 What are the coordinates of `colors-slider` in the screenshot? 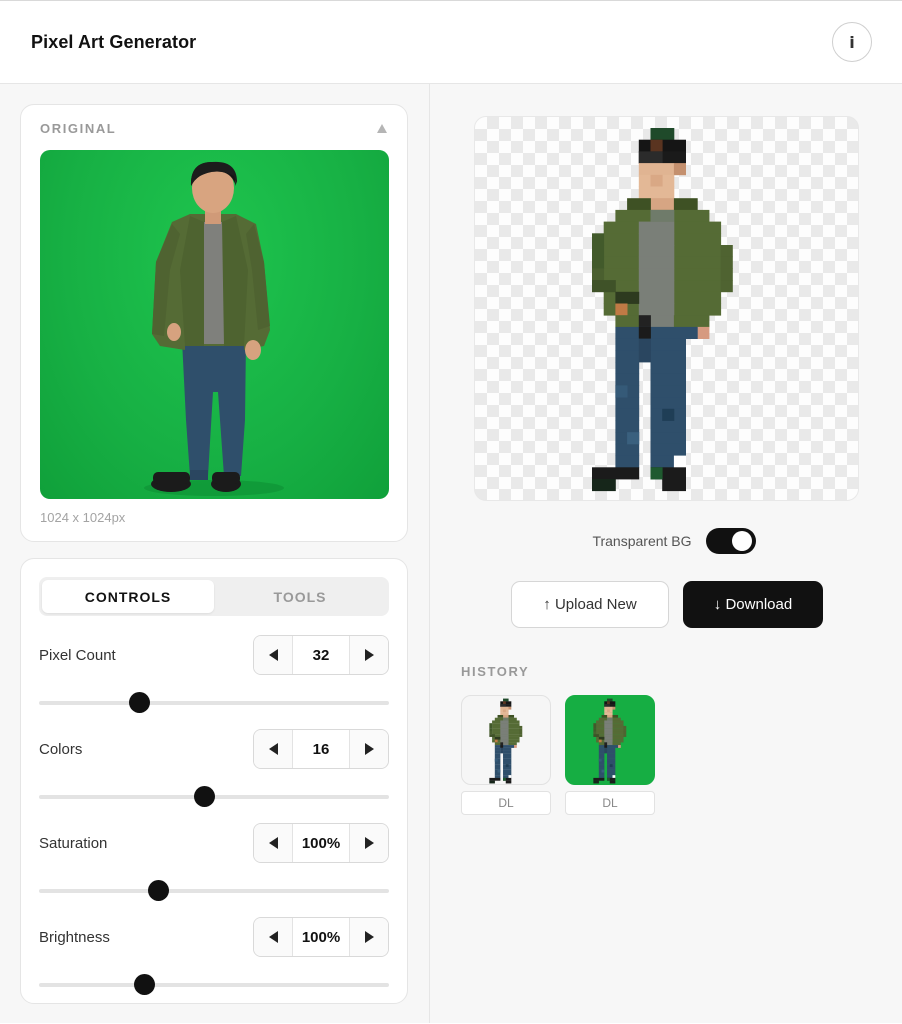 It's located at (214, 796).